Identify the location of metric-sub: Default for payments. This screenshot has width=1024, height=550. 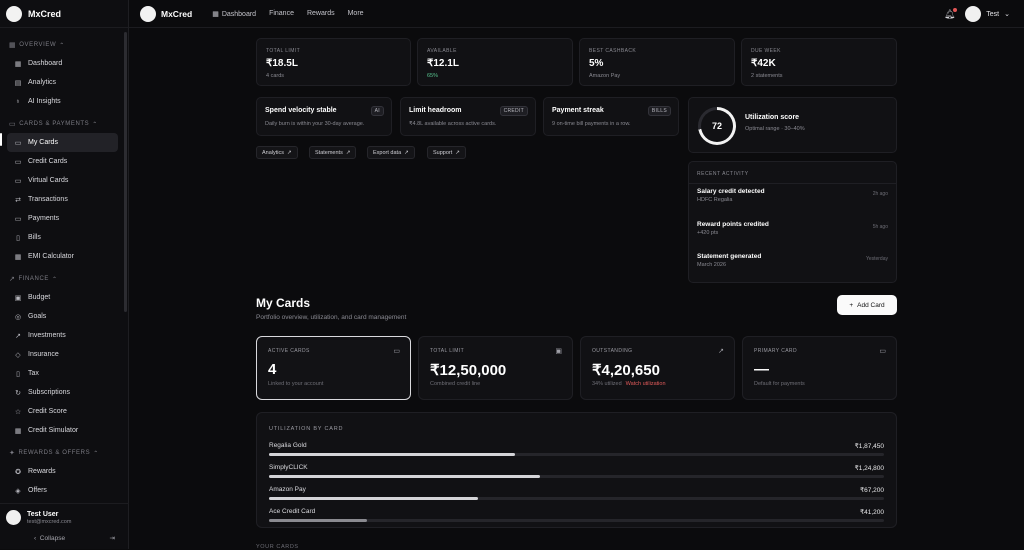
(779, 384).